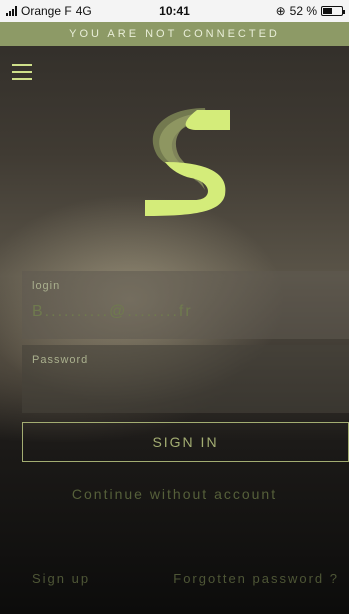 The image size is (349, 614). I want to click on app-logo, so click(187, 162).